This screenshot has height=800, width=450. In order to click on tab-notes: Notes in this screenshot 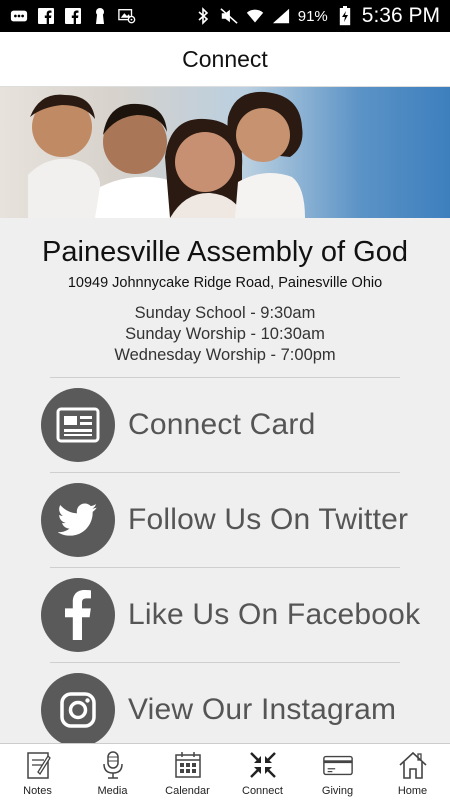, I will do `click(37, 772)`.